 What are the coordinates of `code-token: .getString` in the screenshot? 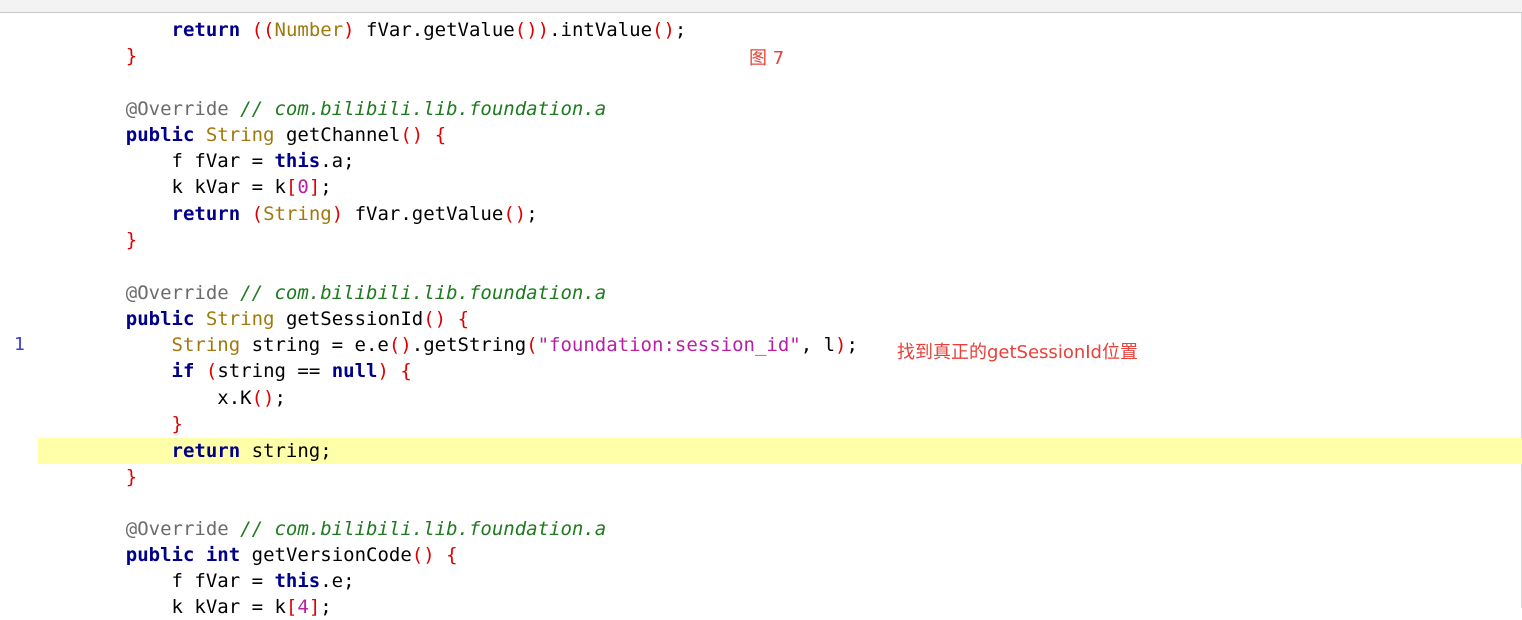 It's located at (469, 345).